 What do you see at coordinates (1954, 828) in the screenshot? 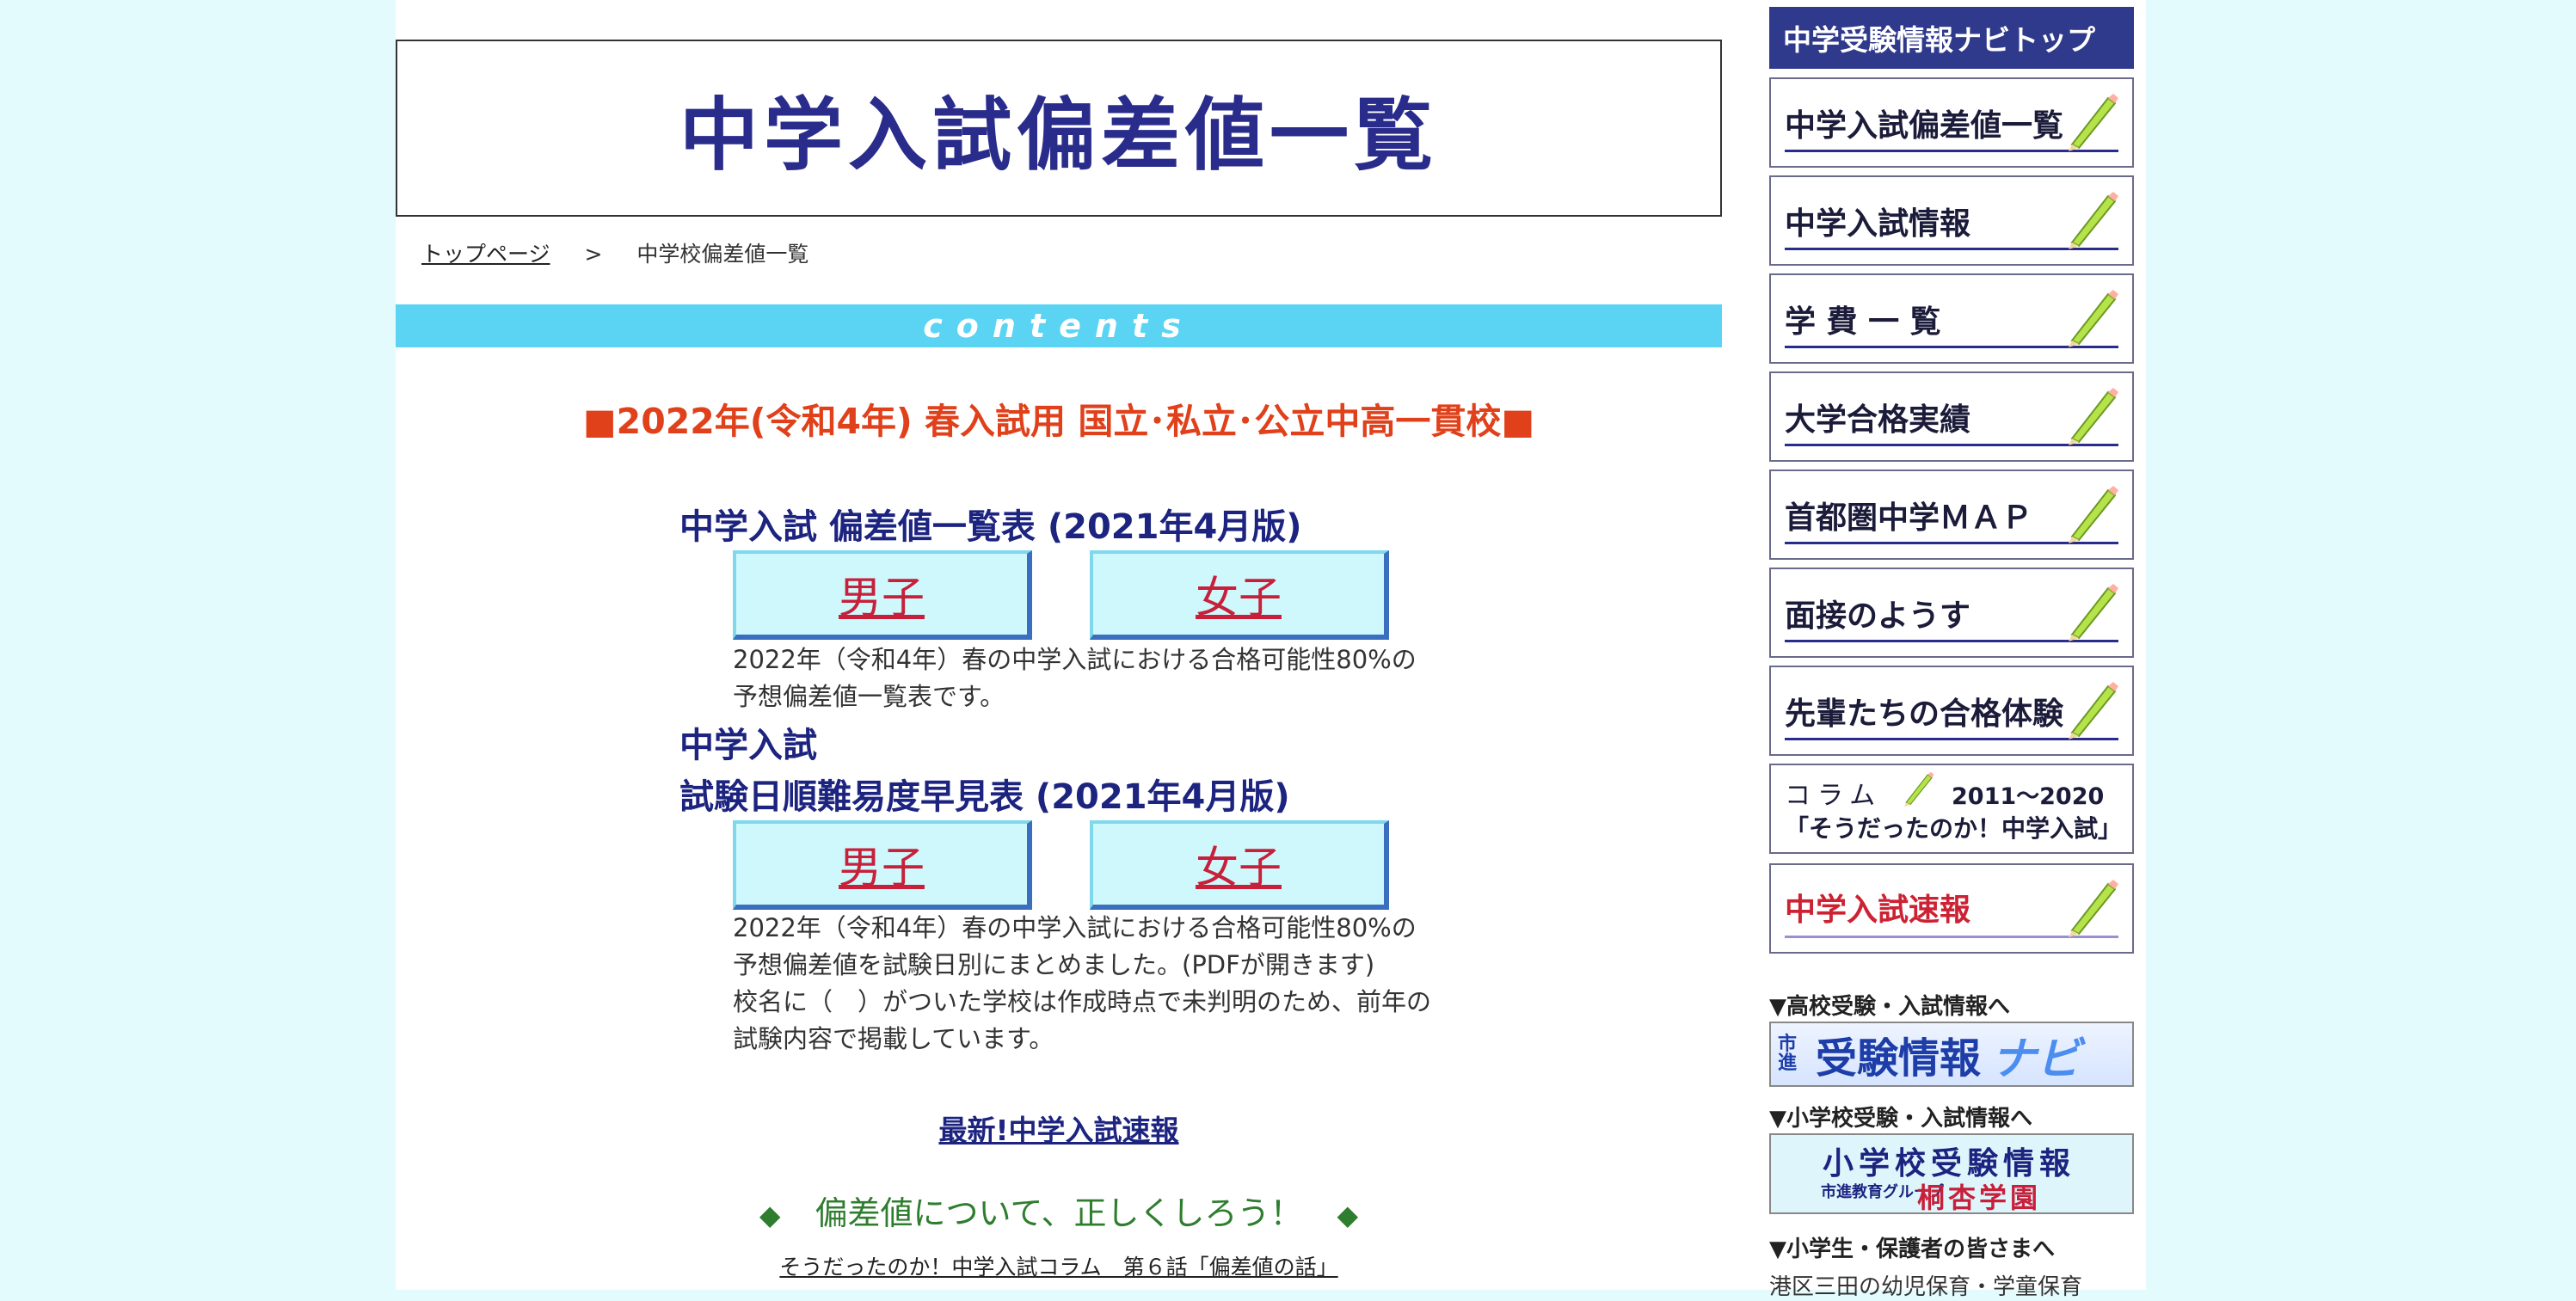
I see `column-subtitle: 「そうだったのか！中学入試」` at bounding box center [1954, 828].